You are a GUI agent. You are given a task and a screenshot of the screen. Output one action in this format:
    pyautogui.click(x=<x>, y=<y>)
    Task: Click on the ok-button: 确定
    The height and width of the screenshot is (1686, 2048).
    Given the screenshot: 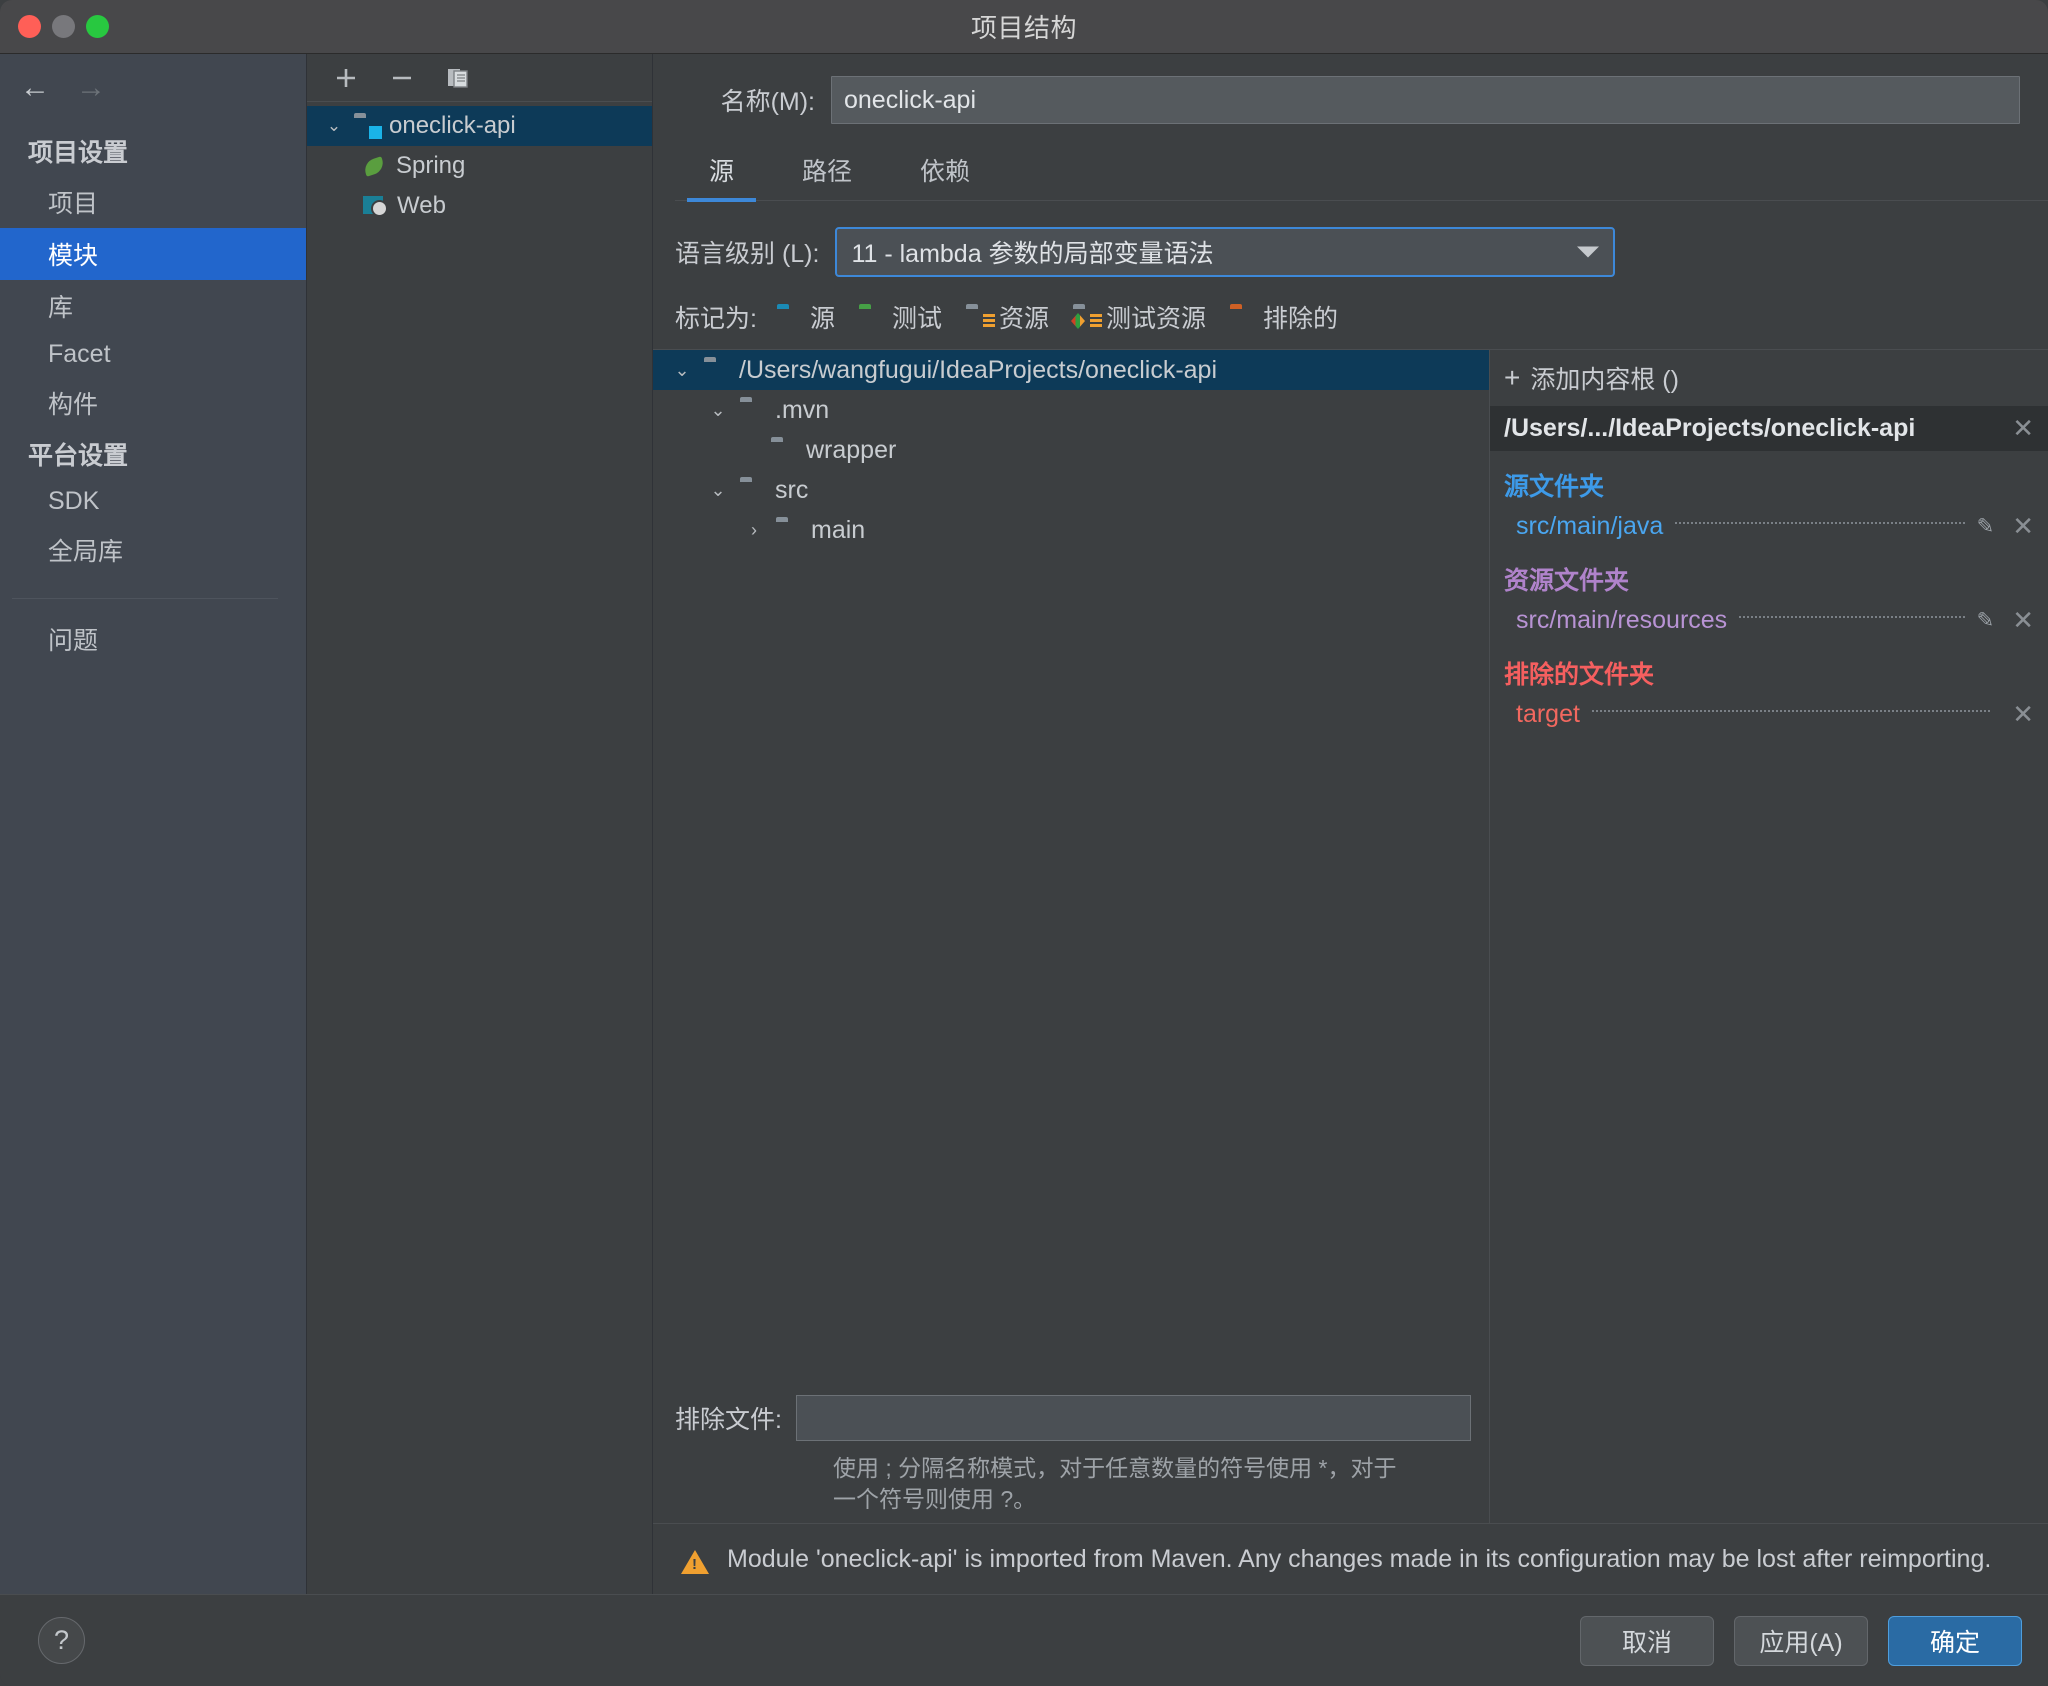 What is the action you would take?
    pyautogui.click(x=1955, y=1640)
    